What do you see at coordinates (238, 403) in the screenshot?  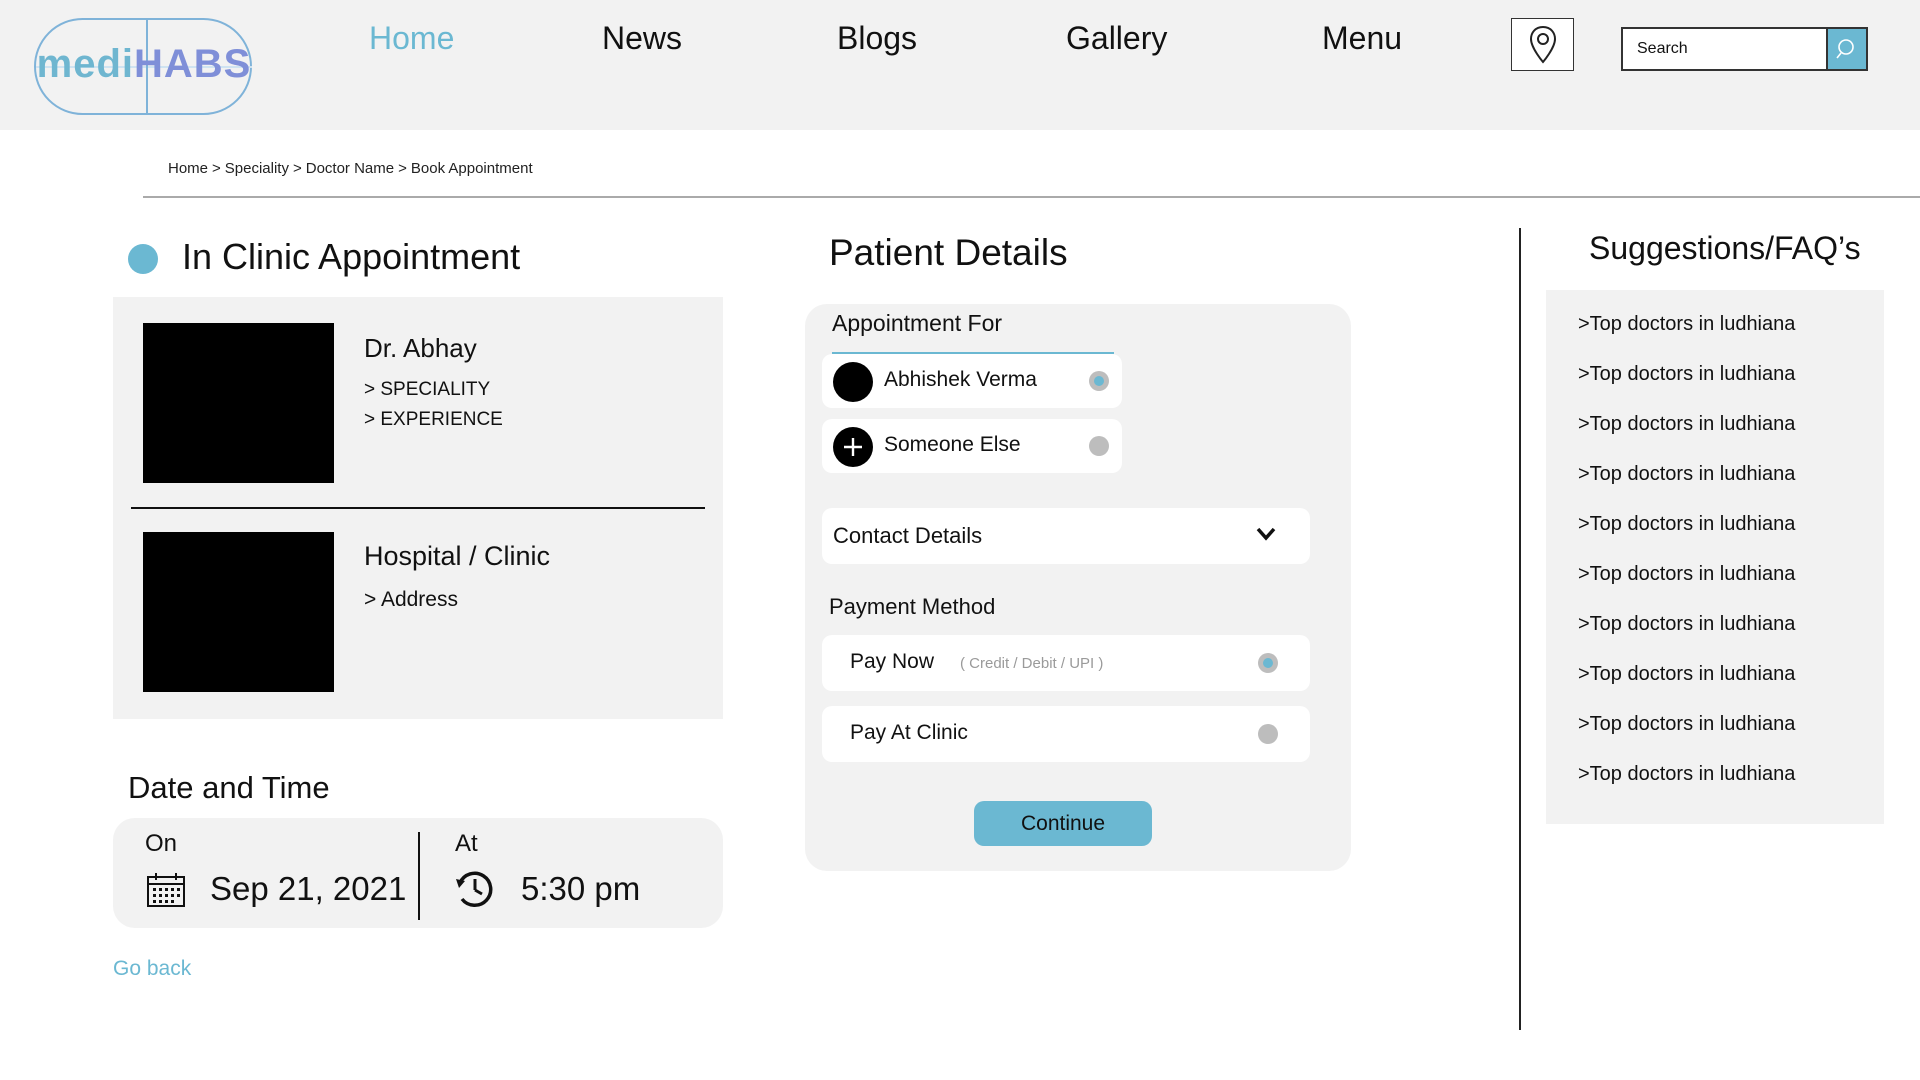 I see `doctor-photo` at bounding box center [238, 403].